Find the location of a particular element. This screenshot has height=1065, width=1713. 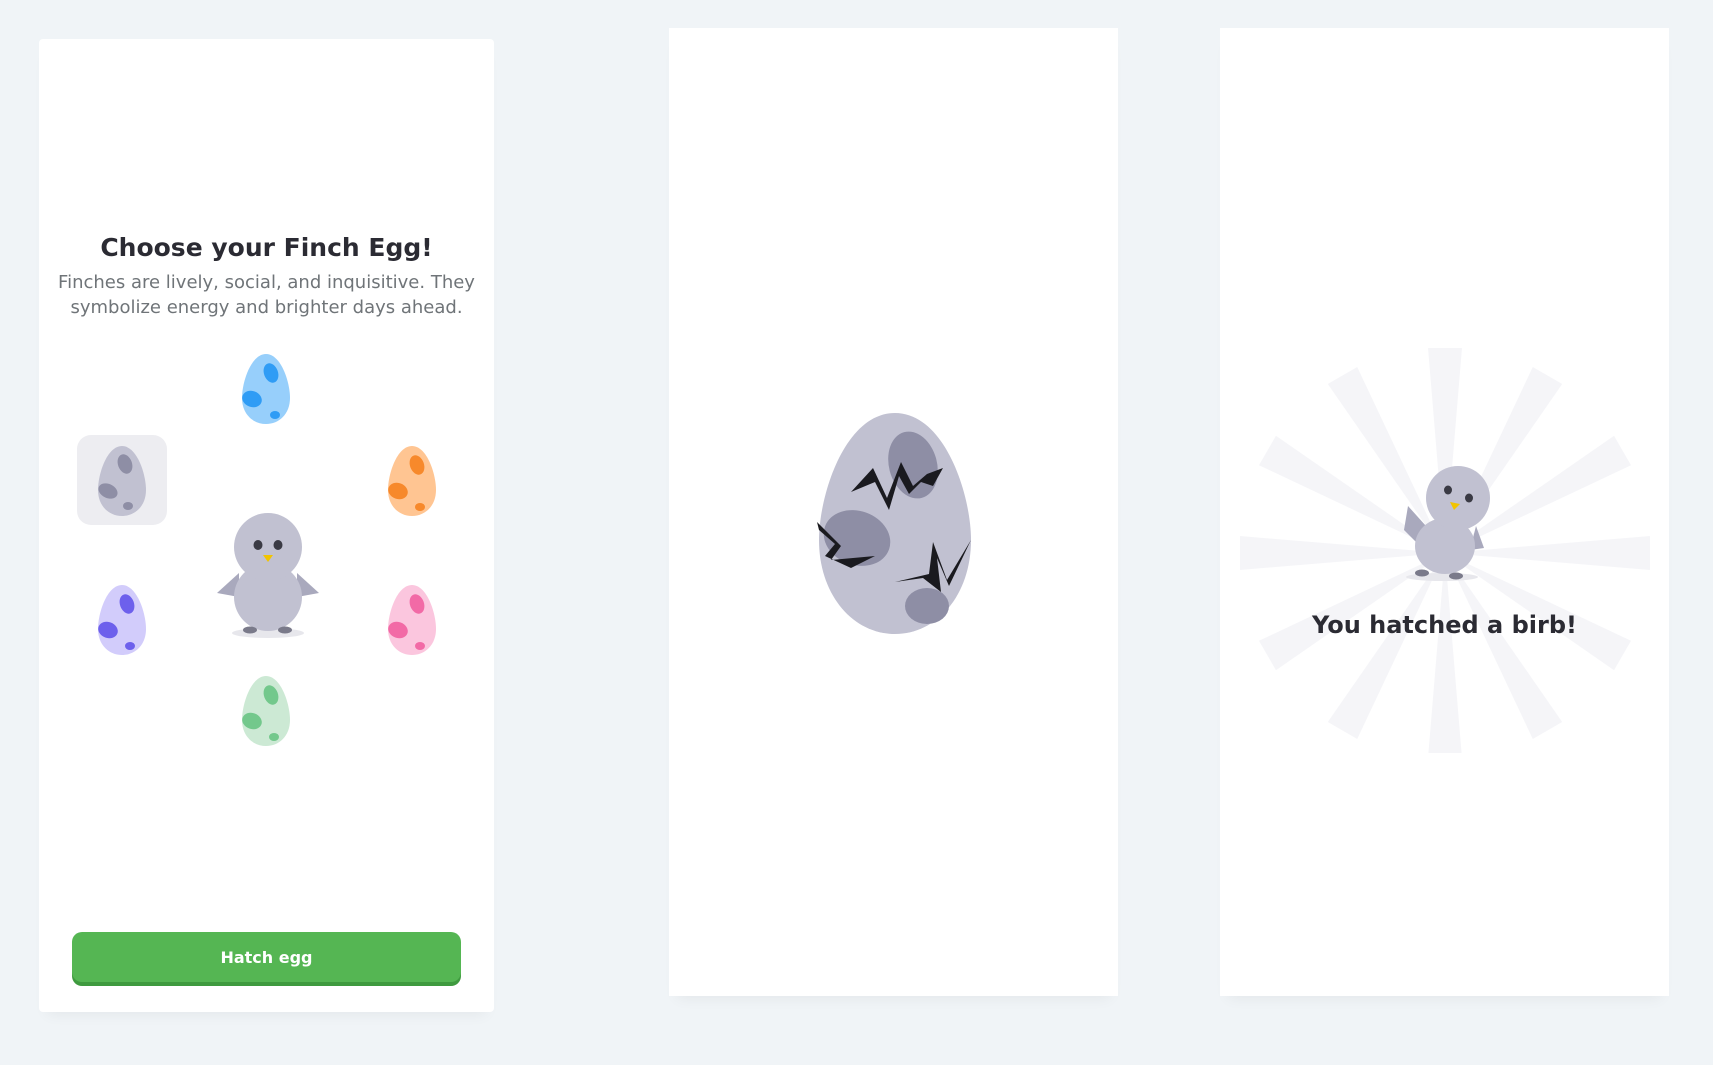

blue-egg-icon is located at coordinates (266, 389).